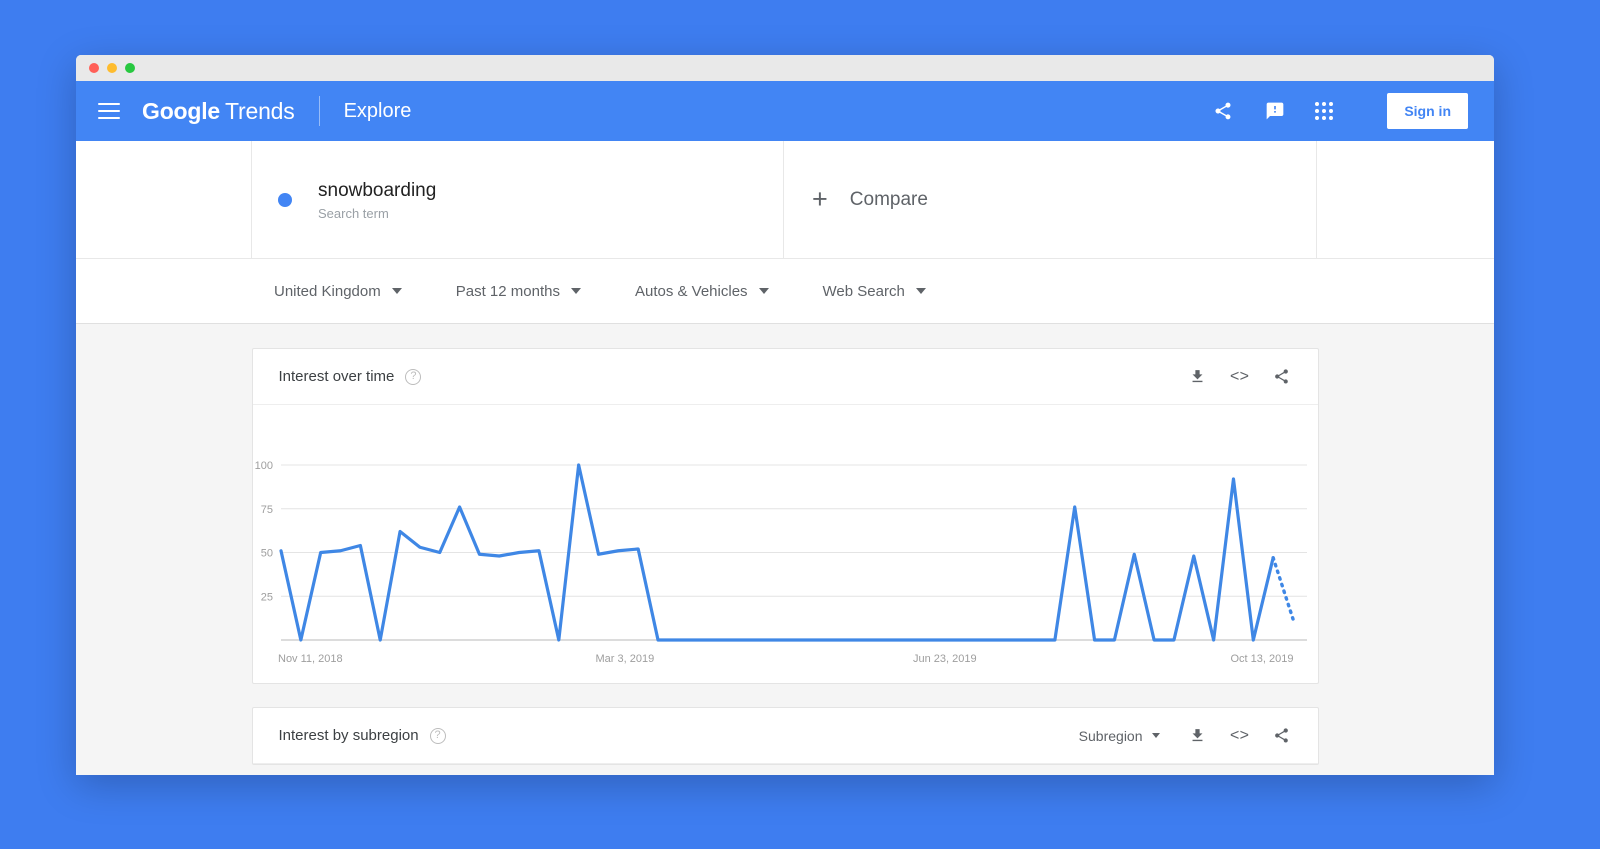  I want to click on filter-category-label: Autos & Vehicles, so click(691, 291).